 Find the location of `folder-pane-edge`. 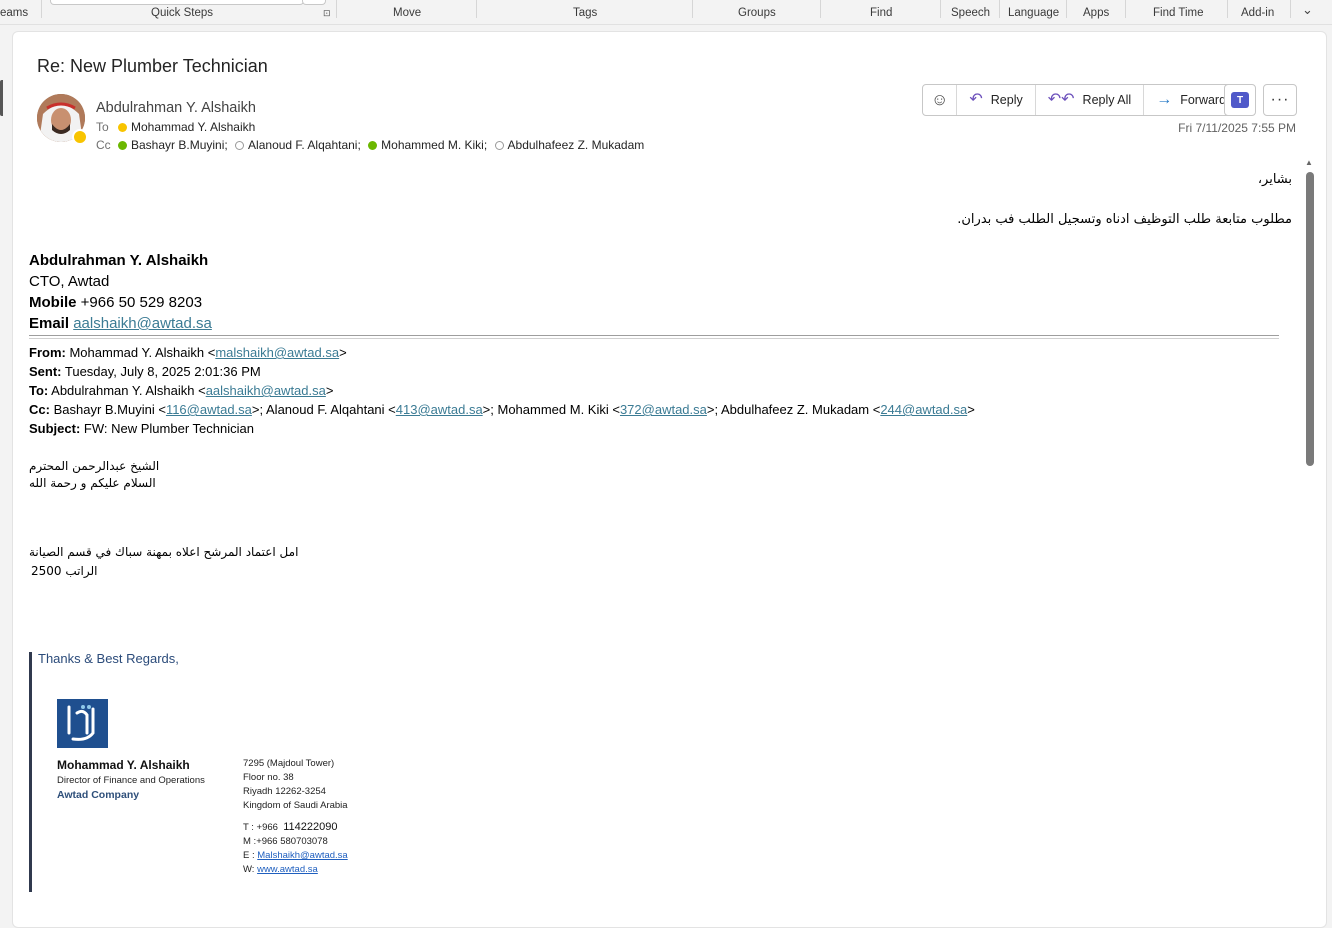

folder-pane-edge is located at coordinates (3, 98).